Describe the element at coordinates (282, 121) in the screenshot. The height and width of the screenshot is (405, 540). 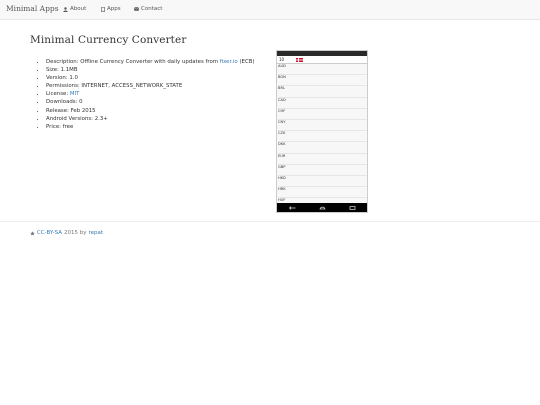
I see `currency-code: CNY` at that location.